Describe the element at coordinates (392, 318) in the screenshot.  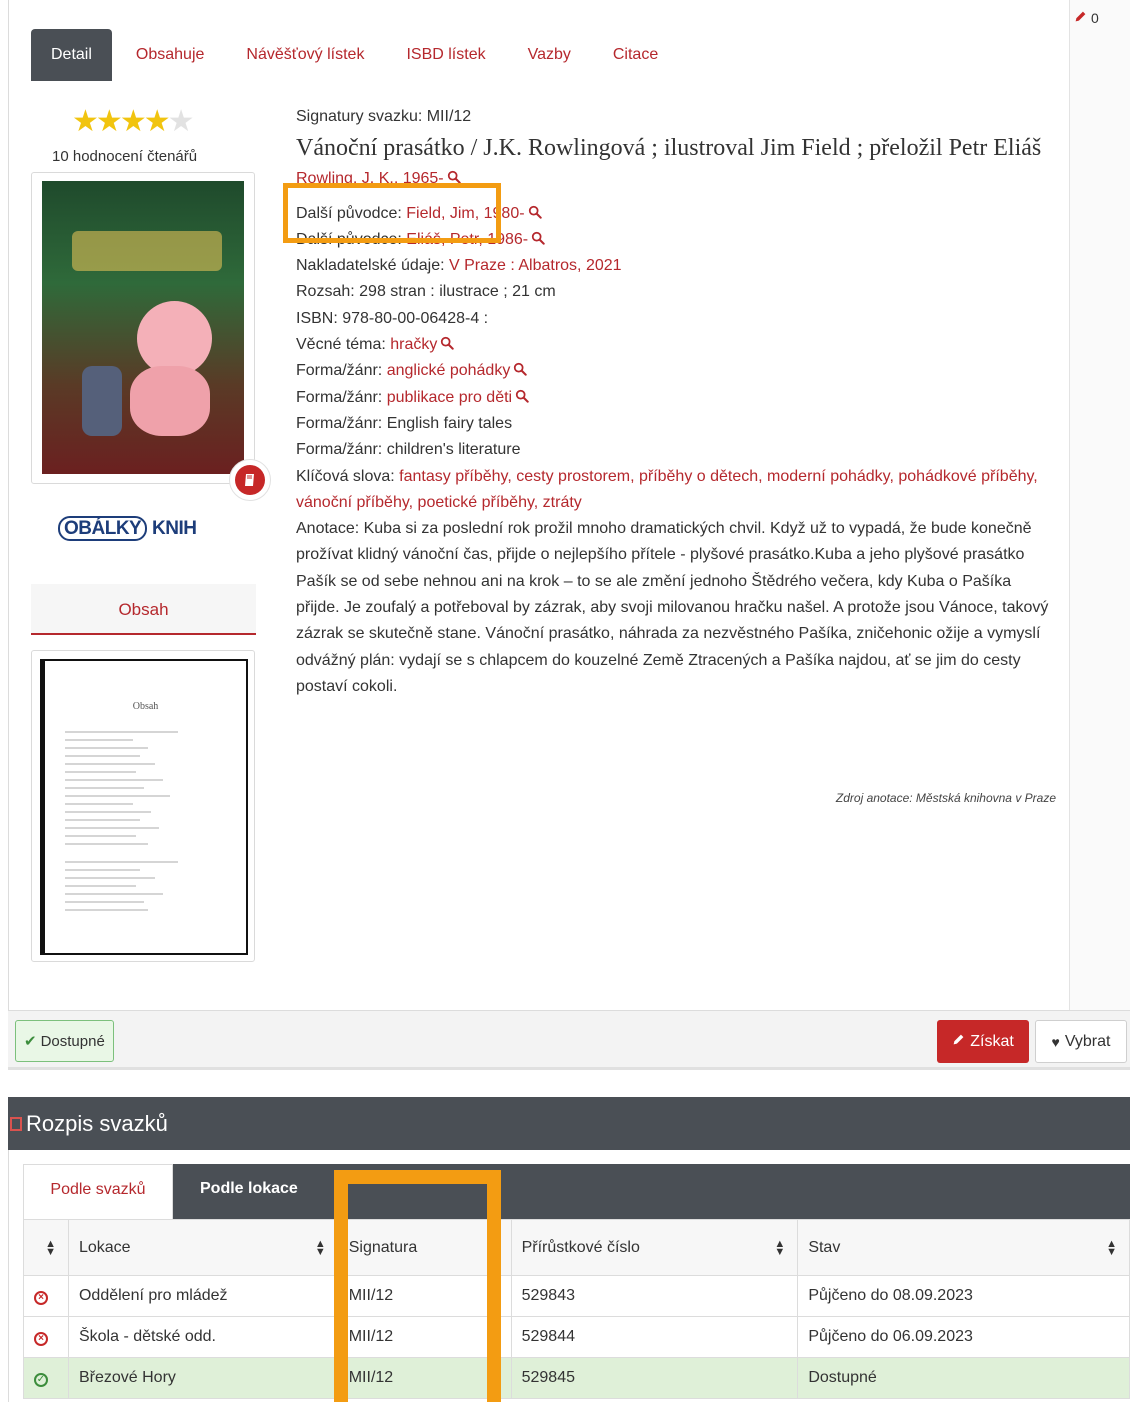
I see `isbn: ISBN: 978-80-00-06428-4 :` at that location.